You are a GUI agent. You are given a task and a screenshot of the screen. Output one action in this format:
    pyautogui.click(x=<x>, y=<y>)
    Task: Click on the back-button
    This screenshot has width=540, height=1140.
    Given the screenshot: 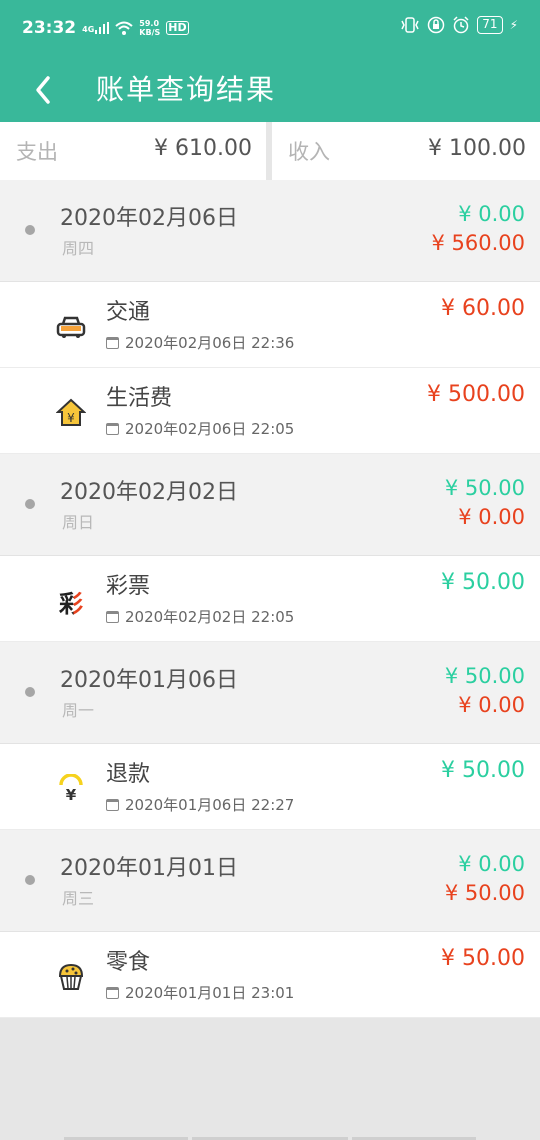 What is the action you would take?
    pyautogui.click(x=48, y=88)
    